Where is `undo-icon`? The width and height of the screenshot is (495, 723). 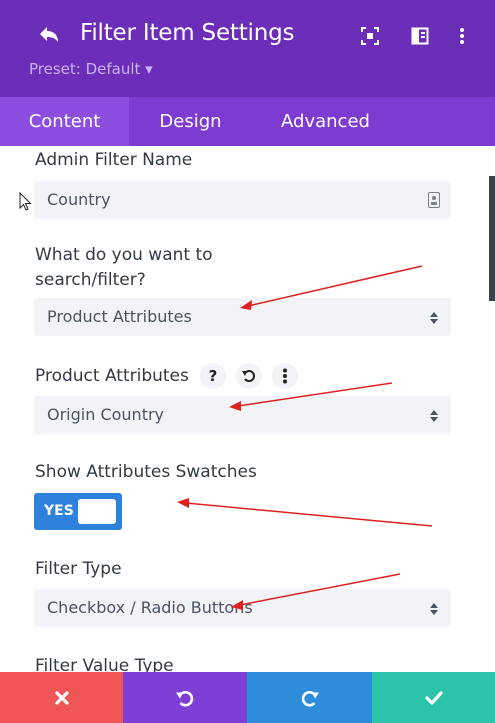
undo-icon is located at coordinates (185, 698).